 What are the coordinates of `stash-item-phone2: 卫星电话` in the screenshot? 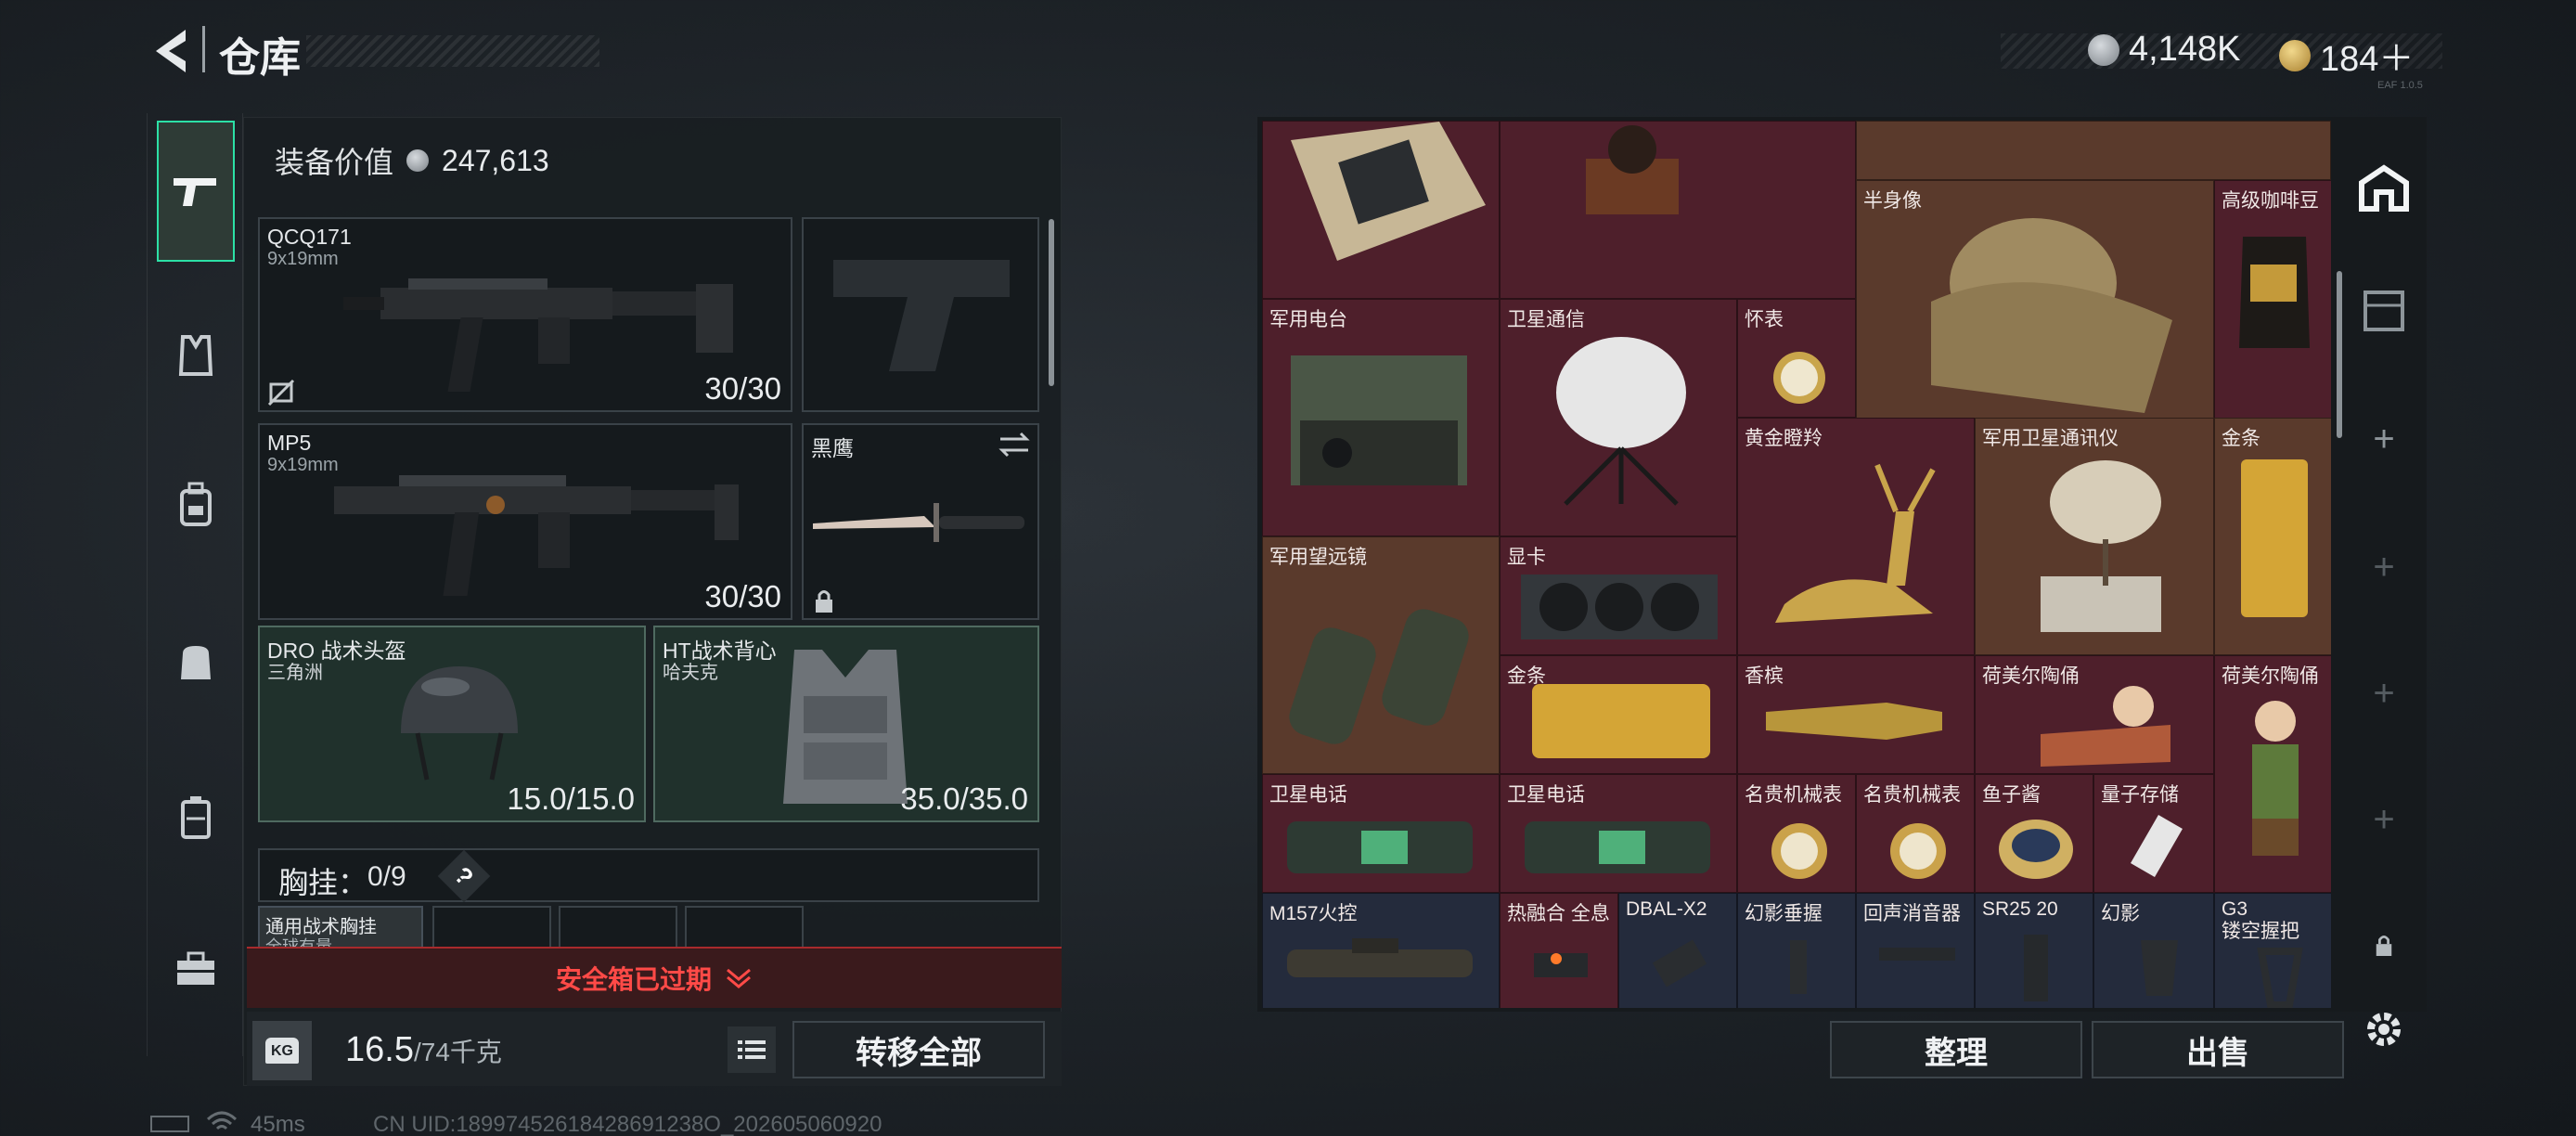 It's located at (1619, 833).